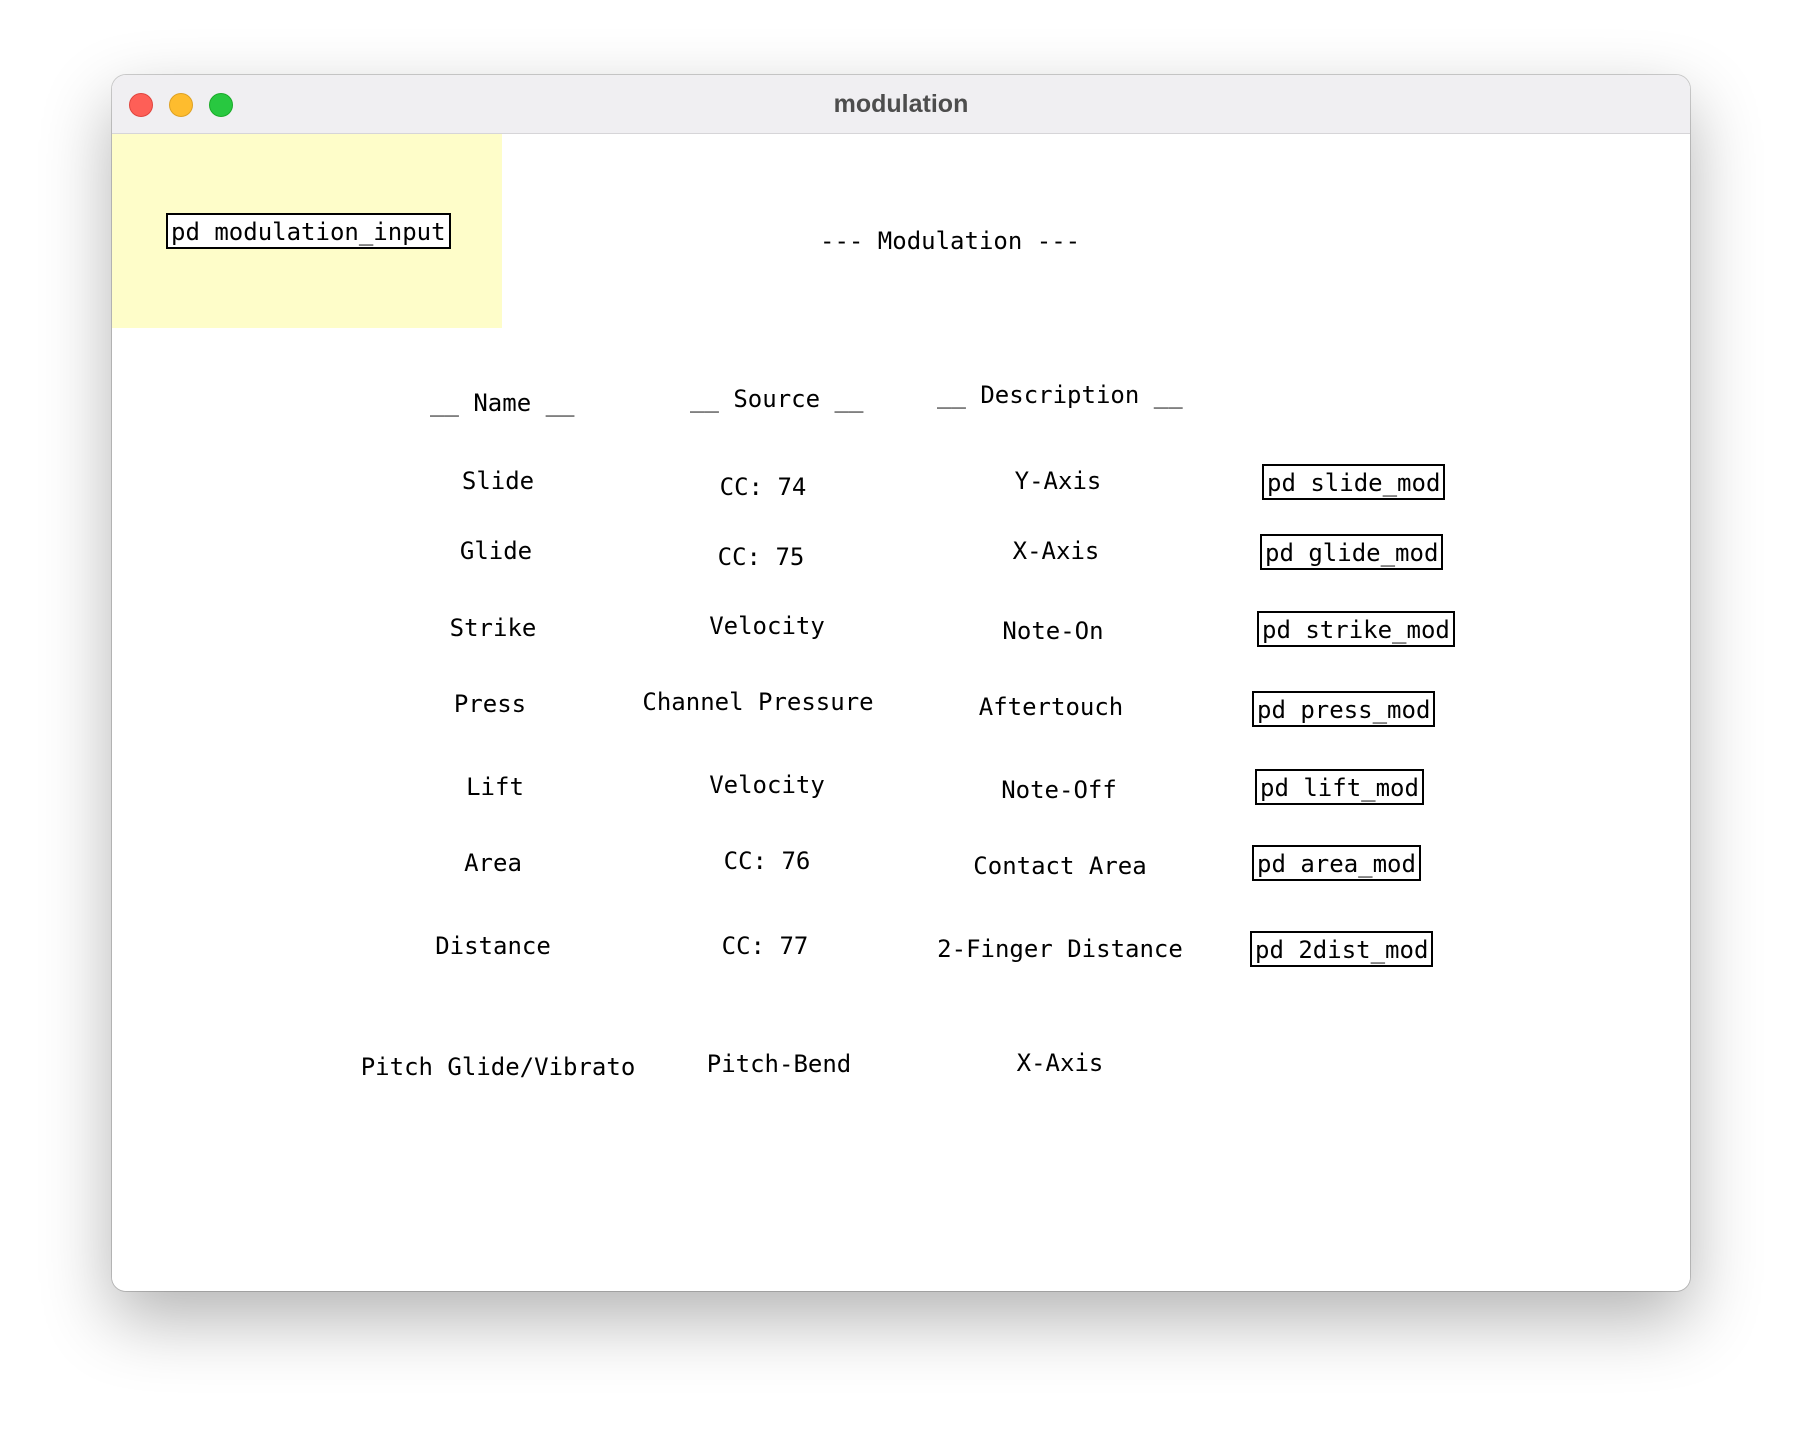  Describe the element at coordinates (1053, 631) in the screenshot. I see `row-description: Note-On` at that location.